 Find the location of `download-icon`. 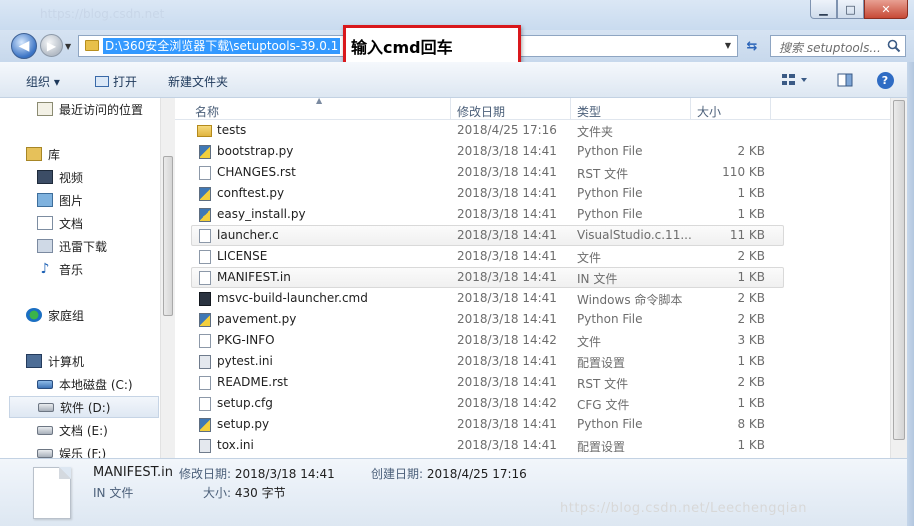

download-icon is located at coordinates (45, 246).